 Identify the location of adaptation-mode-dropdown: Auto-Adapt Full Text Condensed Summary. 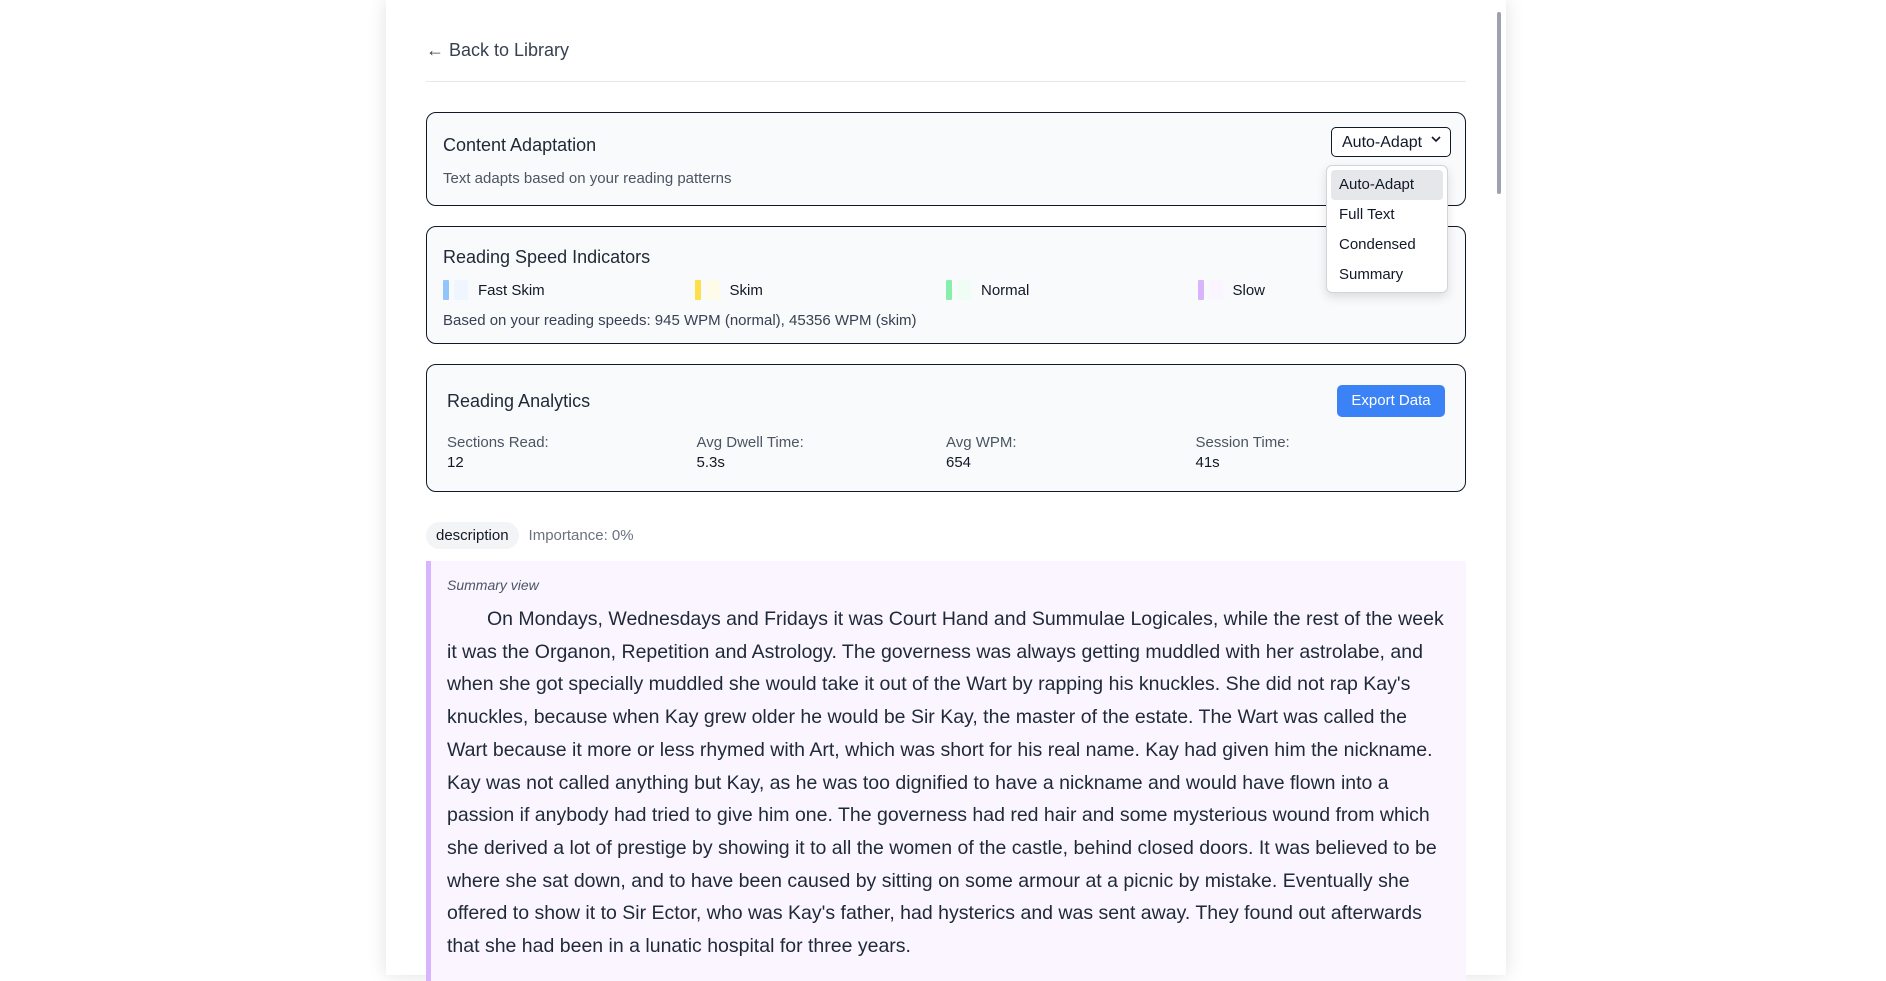
(1387, 229).